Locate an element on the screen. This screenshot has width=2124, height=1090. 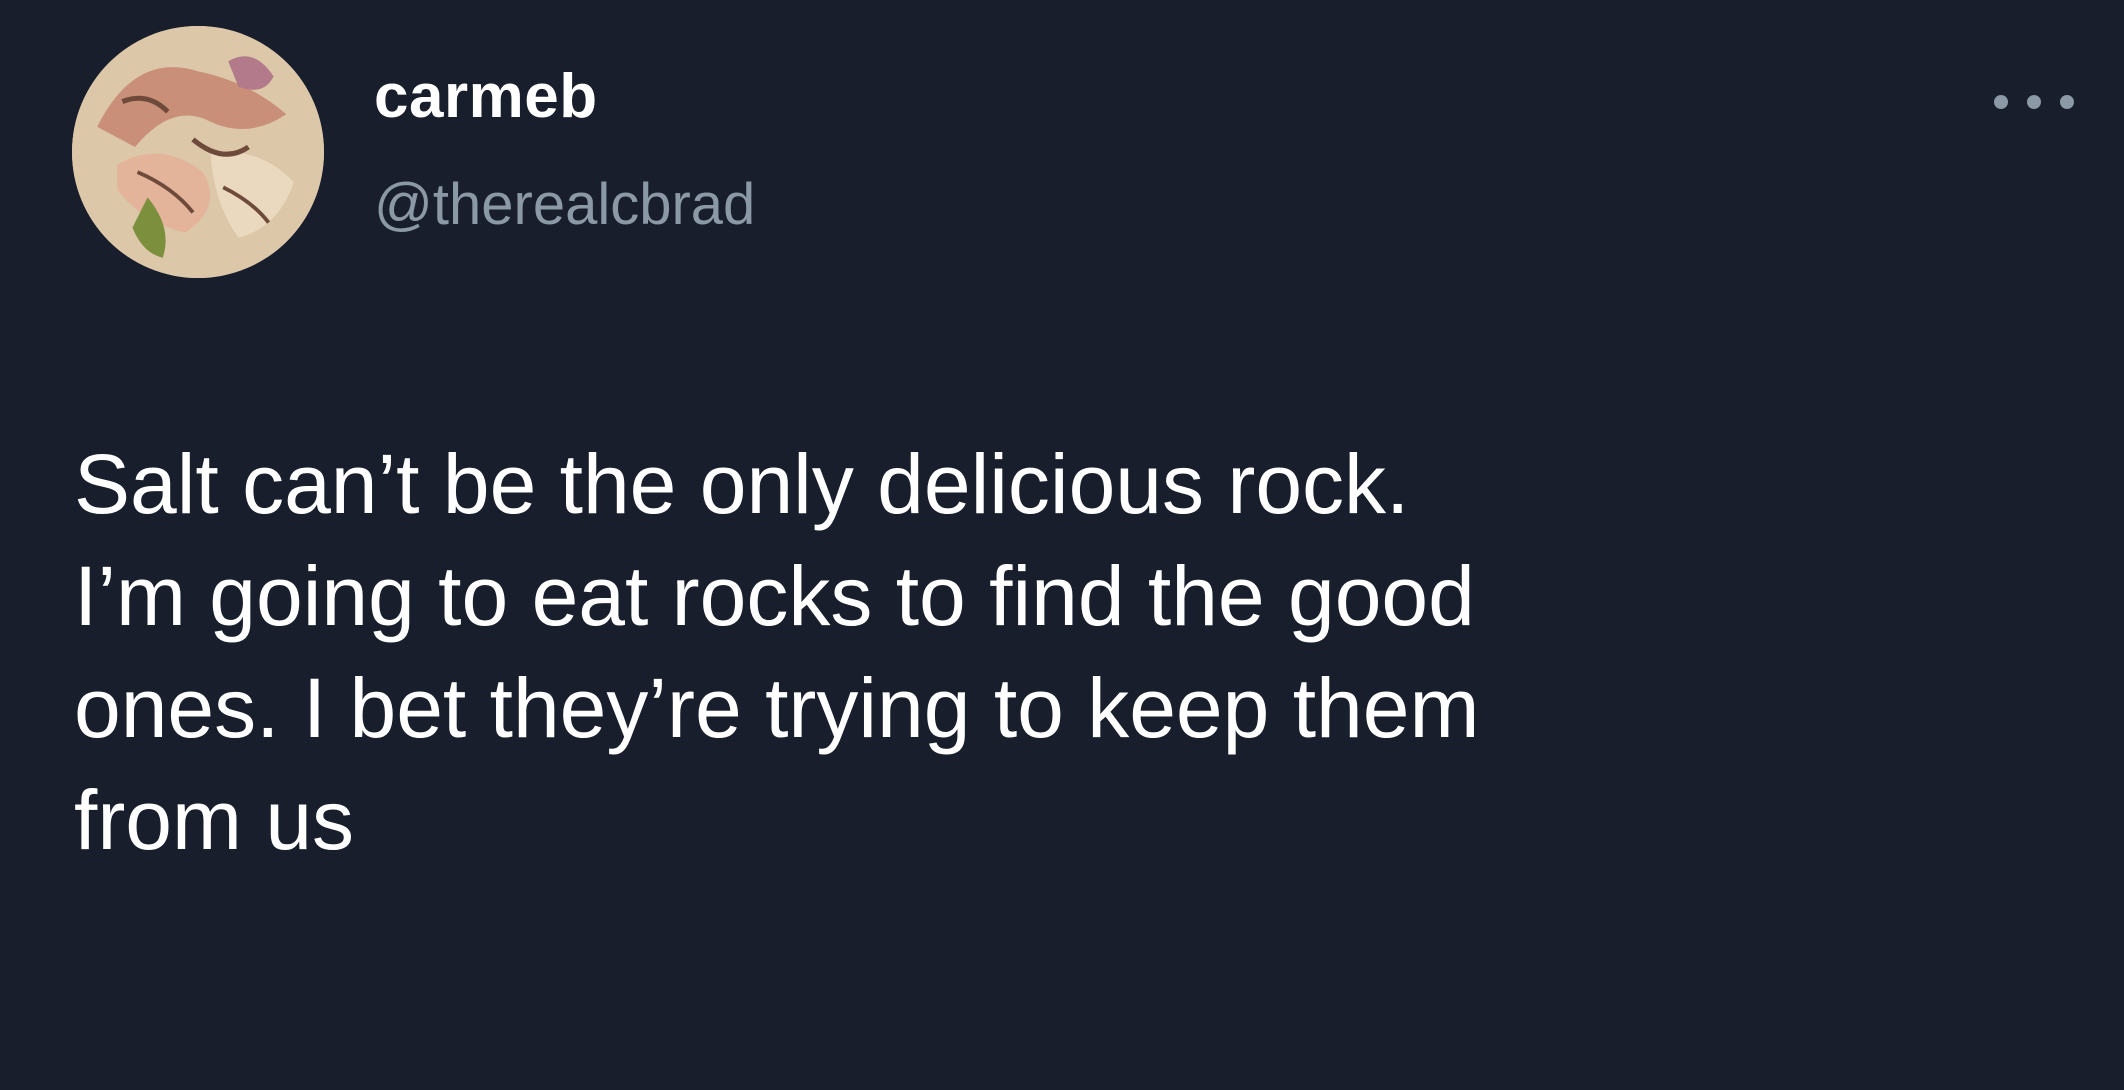
tweet-text-line: ones. I bet they’re trying to keep them is located at coordinates (777, 708).